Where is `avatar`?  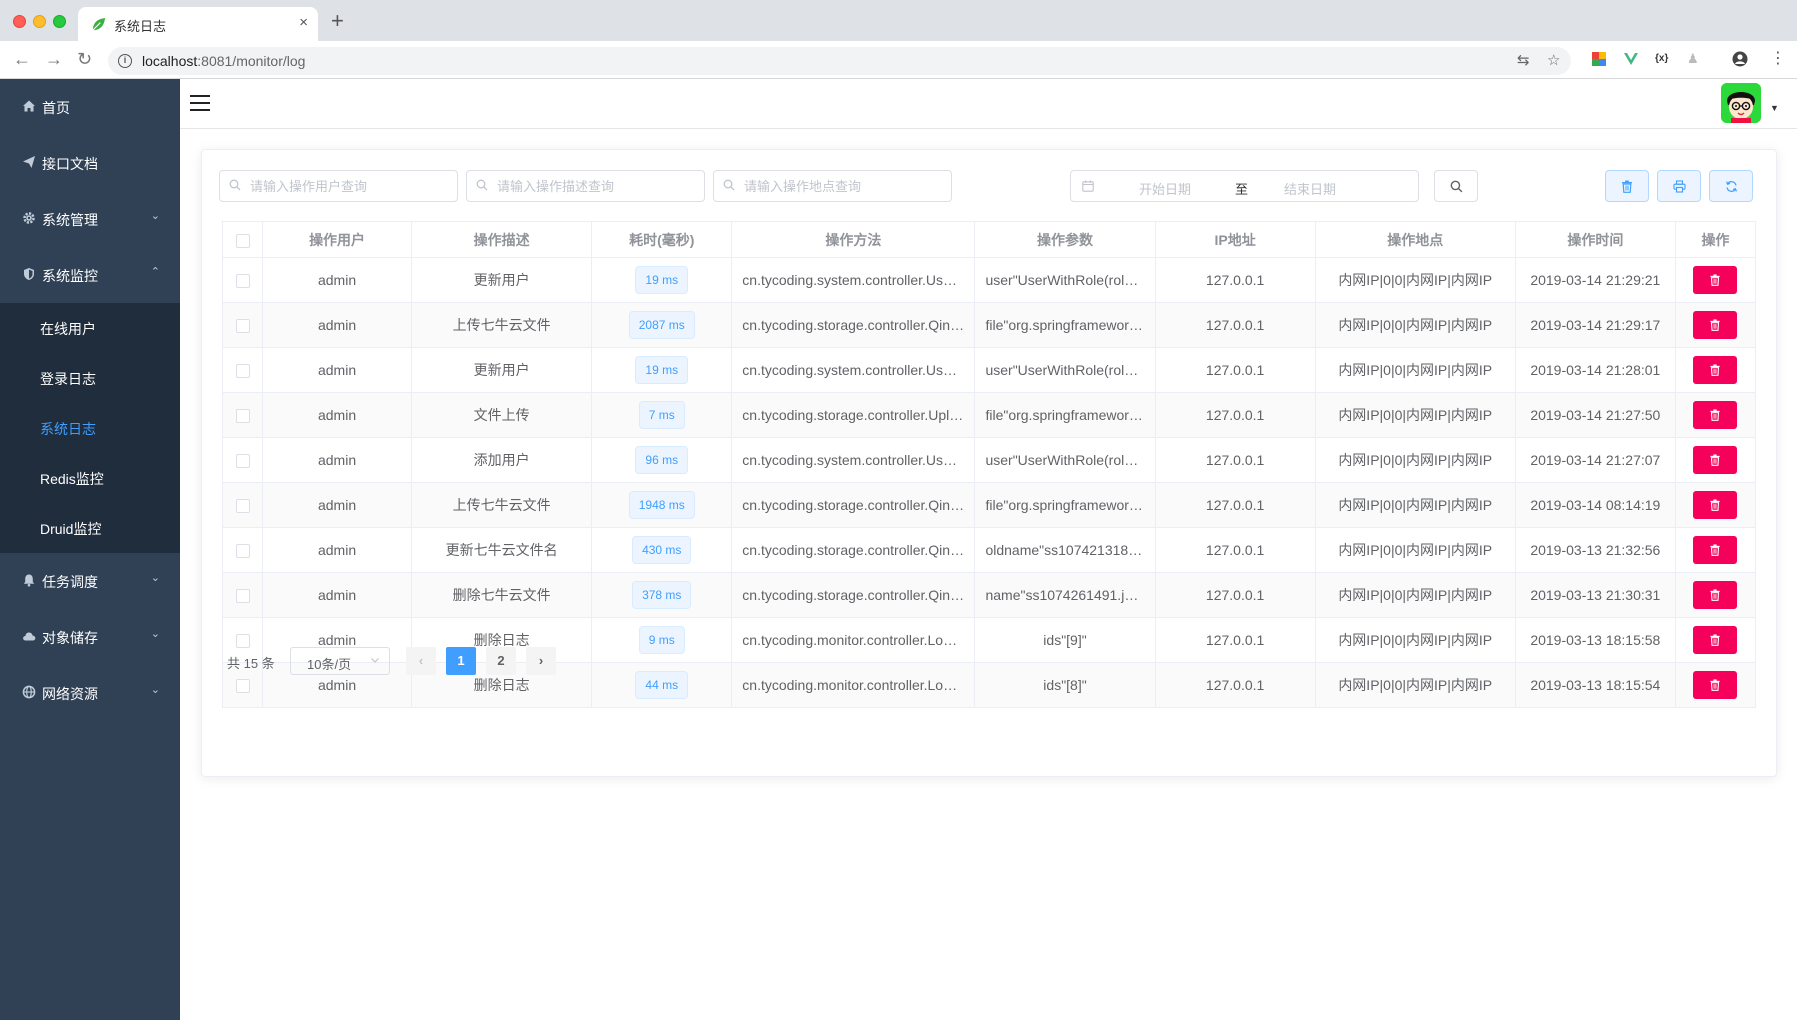
avatar is located at coordinates (1741, 103).